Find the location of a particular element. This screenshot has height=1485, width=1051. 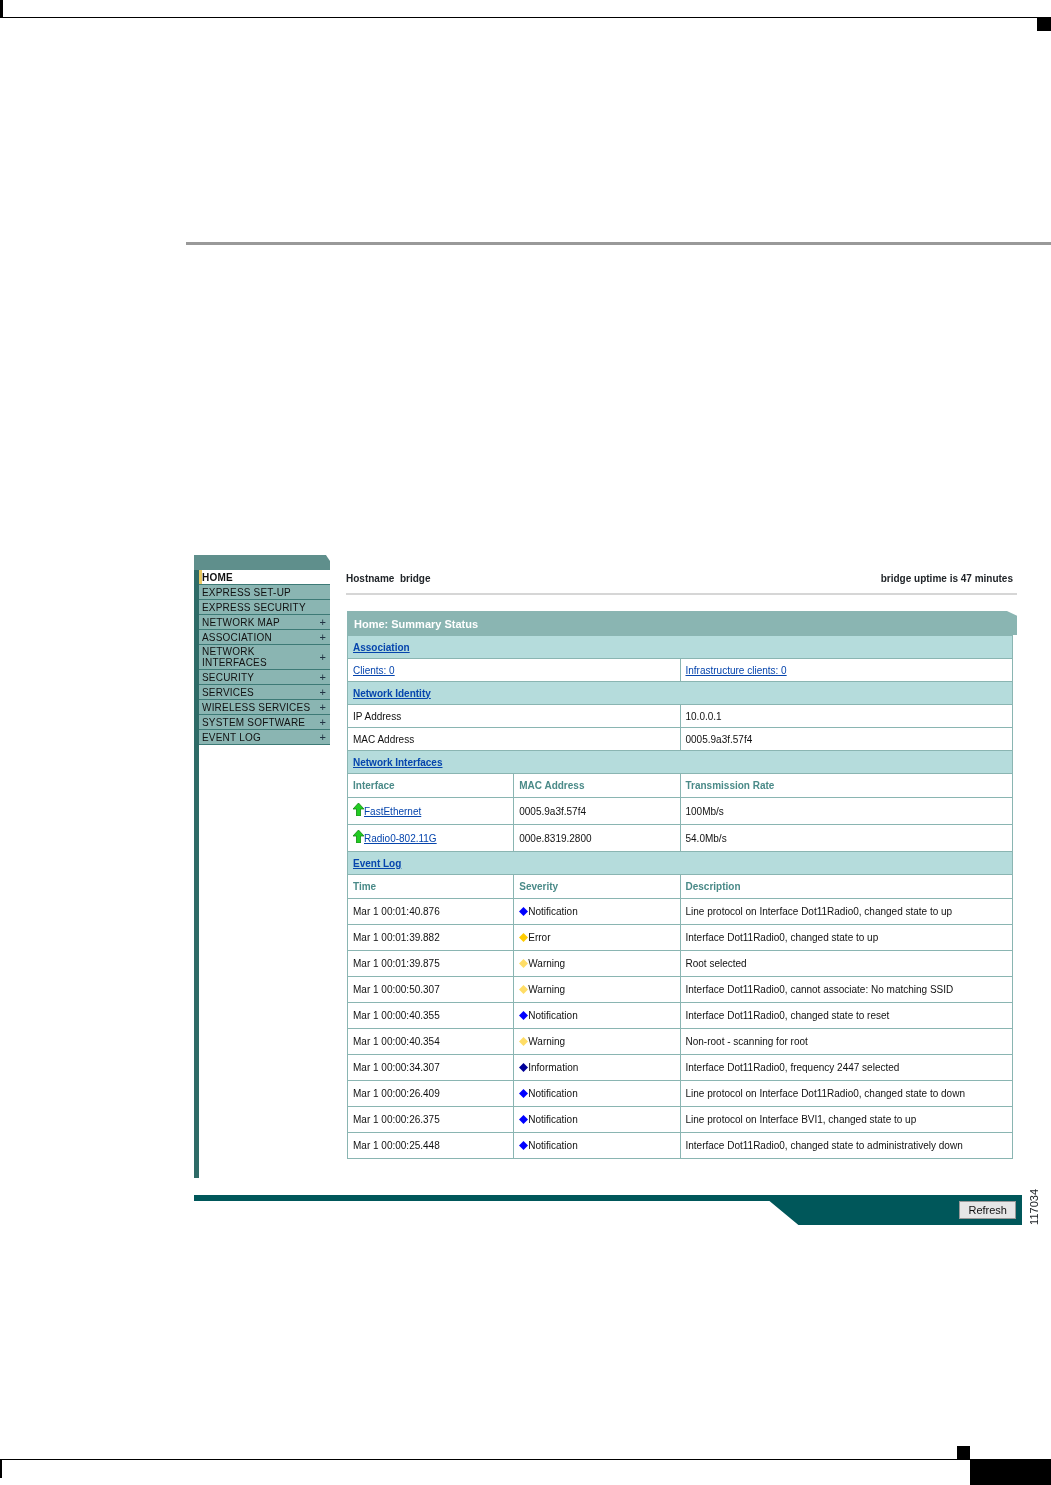

refresh-button: Refresh is located at coordinates (987, 1210).